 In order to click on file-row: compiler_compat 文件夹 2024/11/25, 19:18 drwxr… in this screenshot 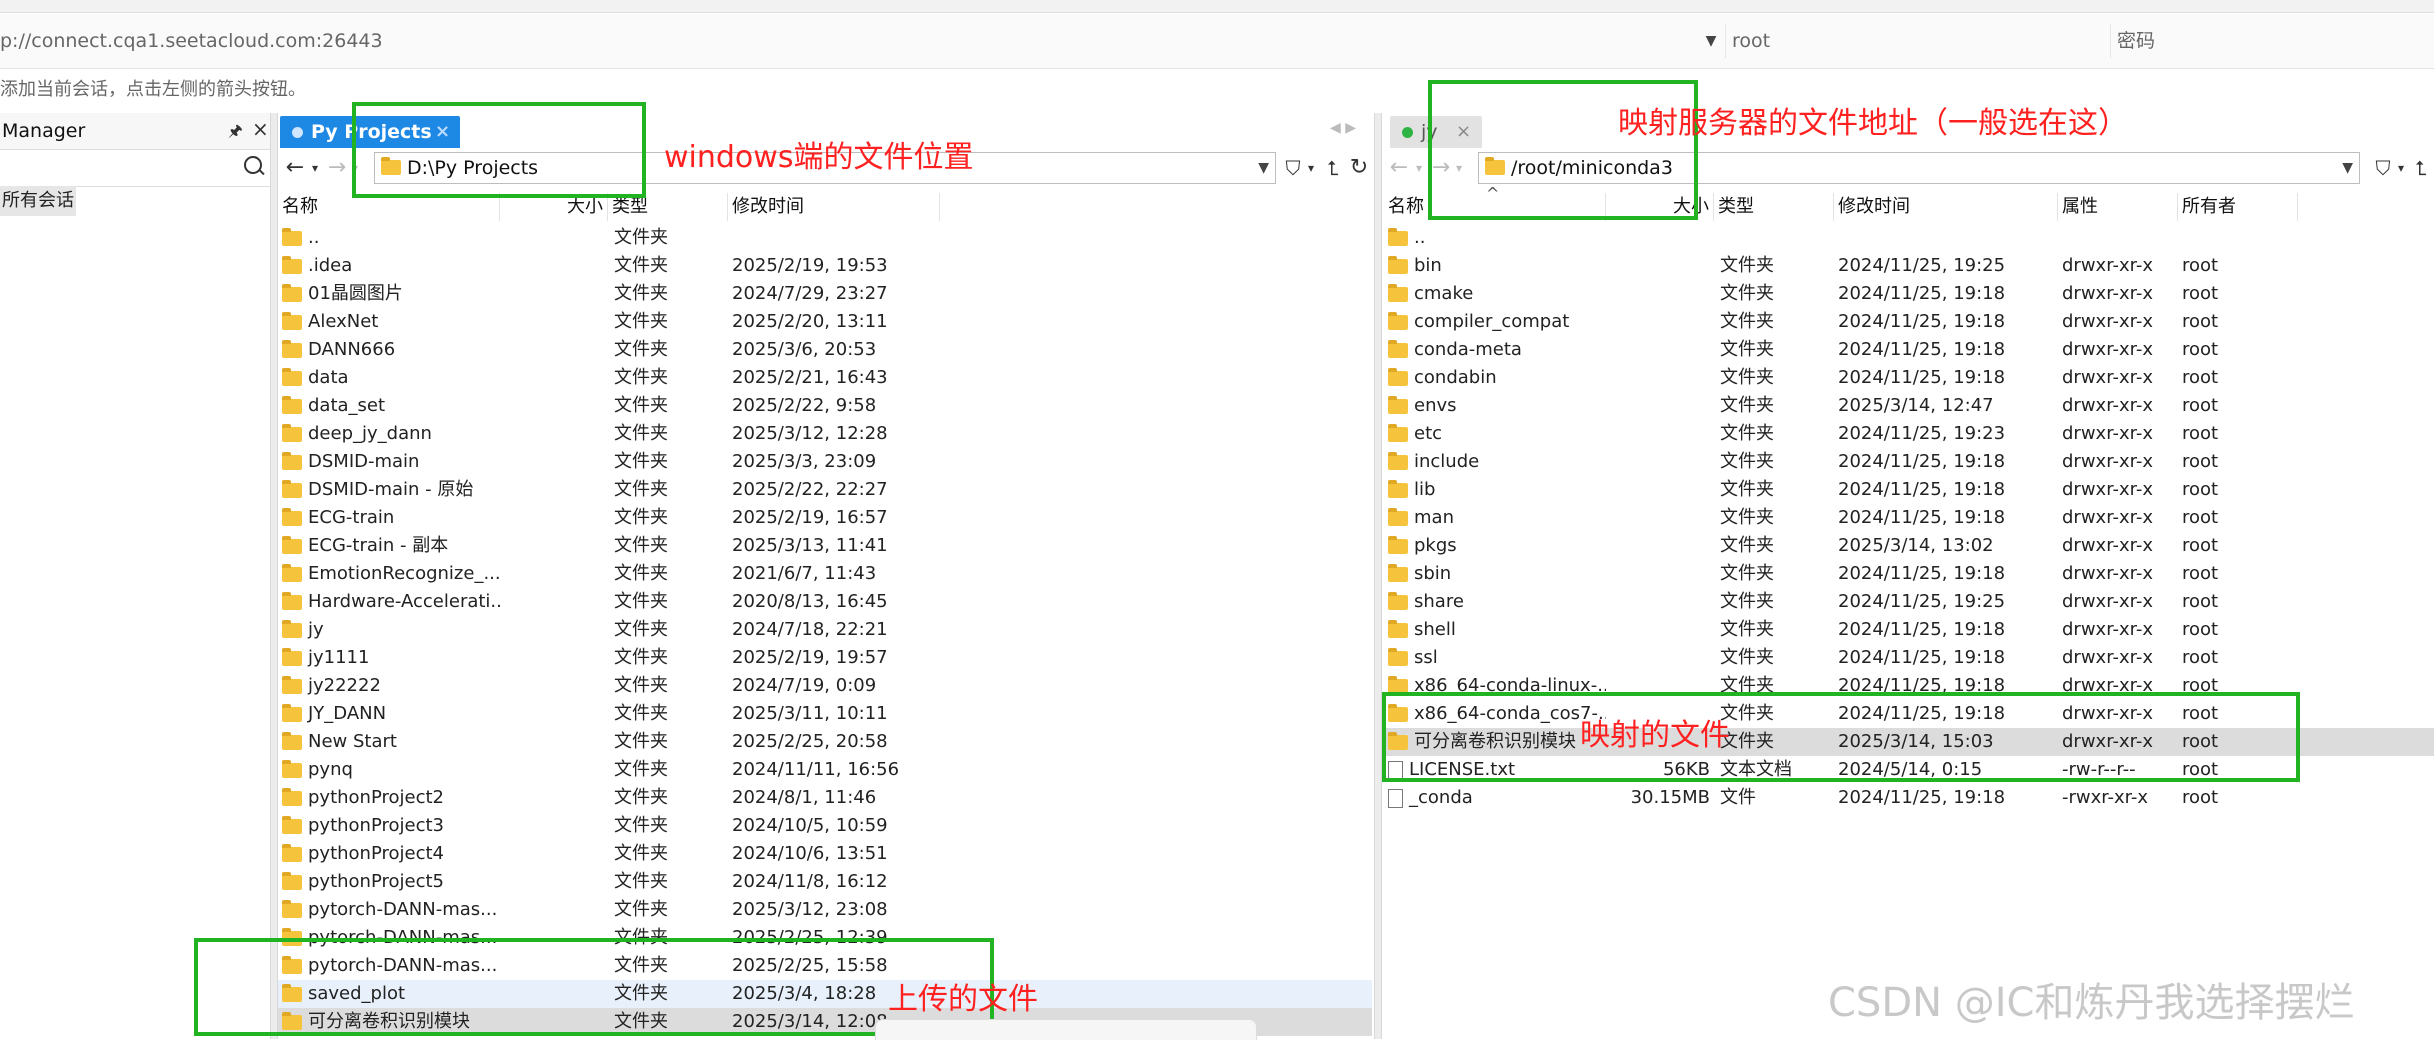, I will do `click(1909, 322)`.